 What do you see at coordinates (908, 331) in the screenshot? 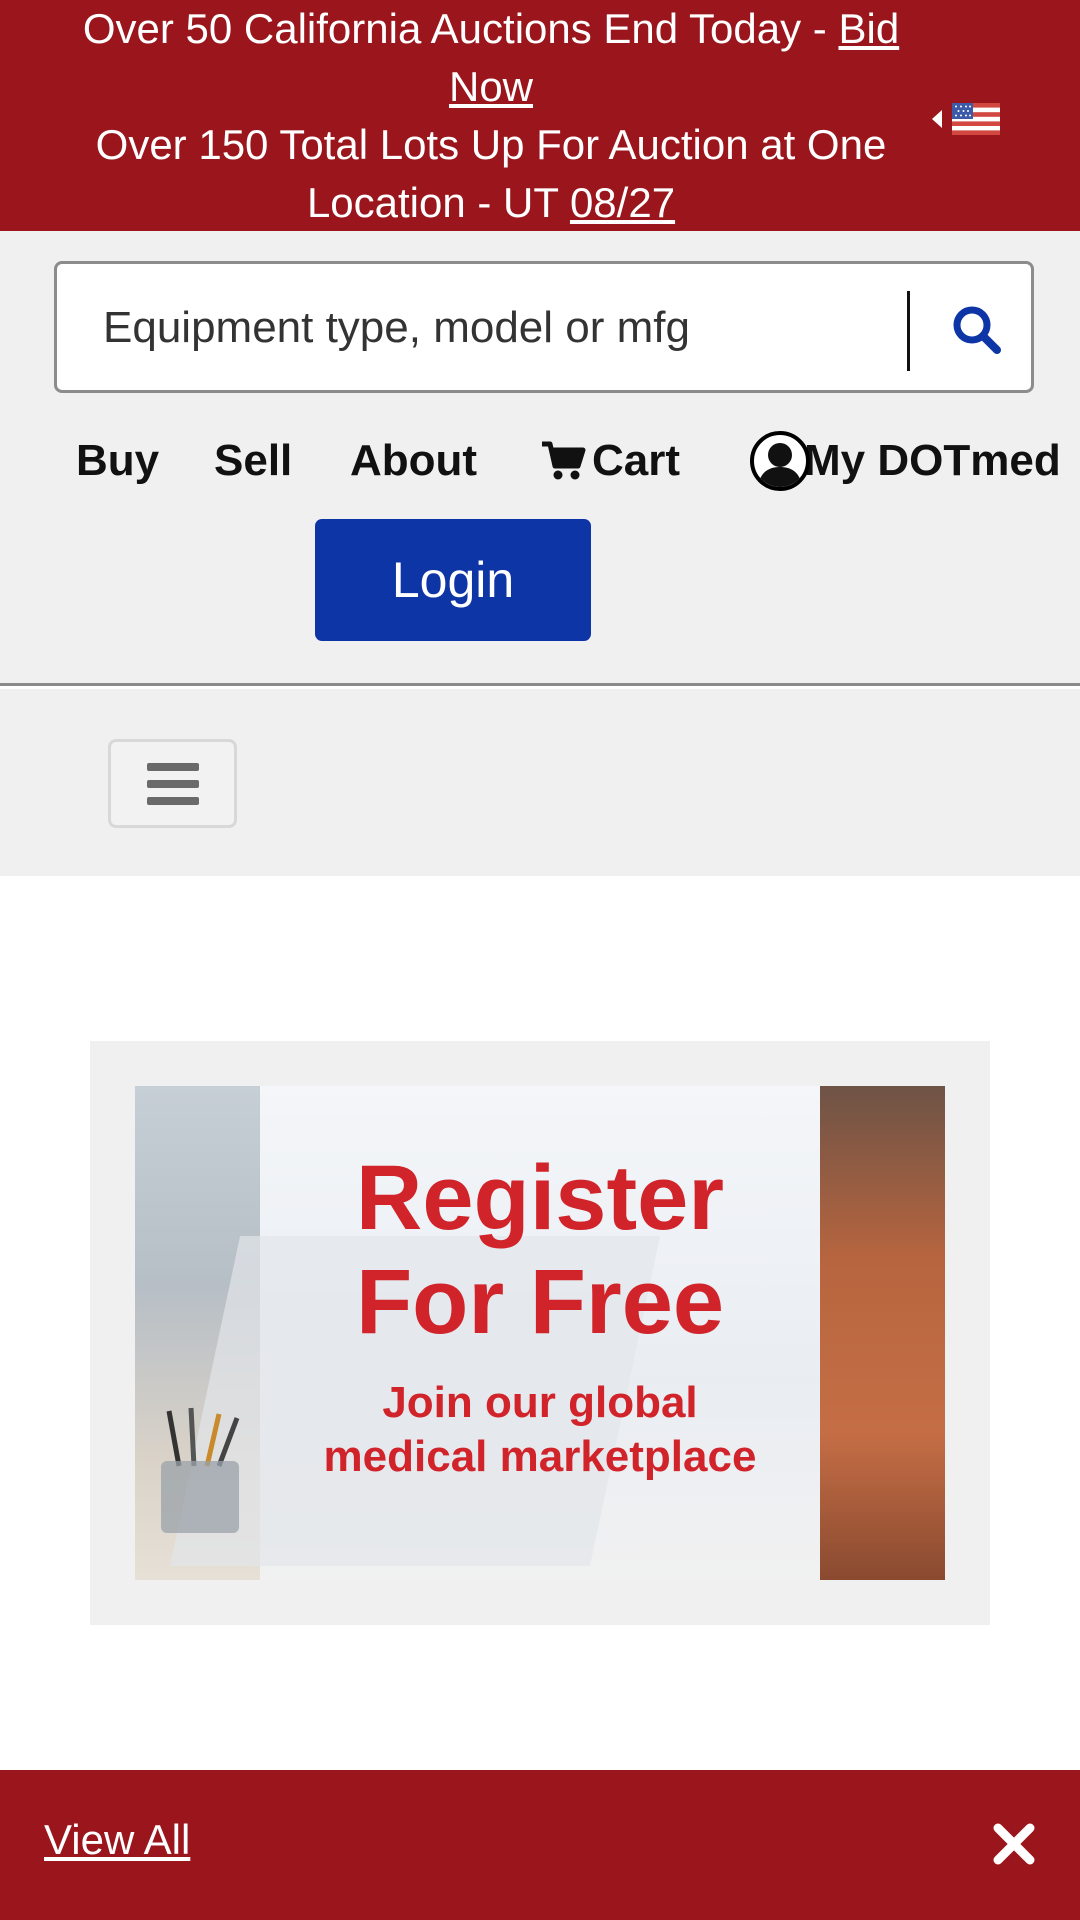
I see `search-divider` at bounding box center [908, 331].